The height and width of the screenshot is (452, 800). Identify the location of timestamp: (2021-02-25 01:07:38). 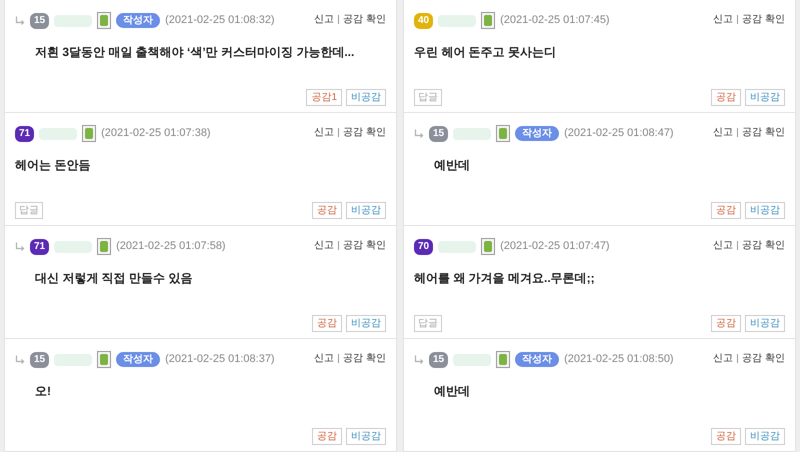
(156, 134).